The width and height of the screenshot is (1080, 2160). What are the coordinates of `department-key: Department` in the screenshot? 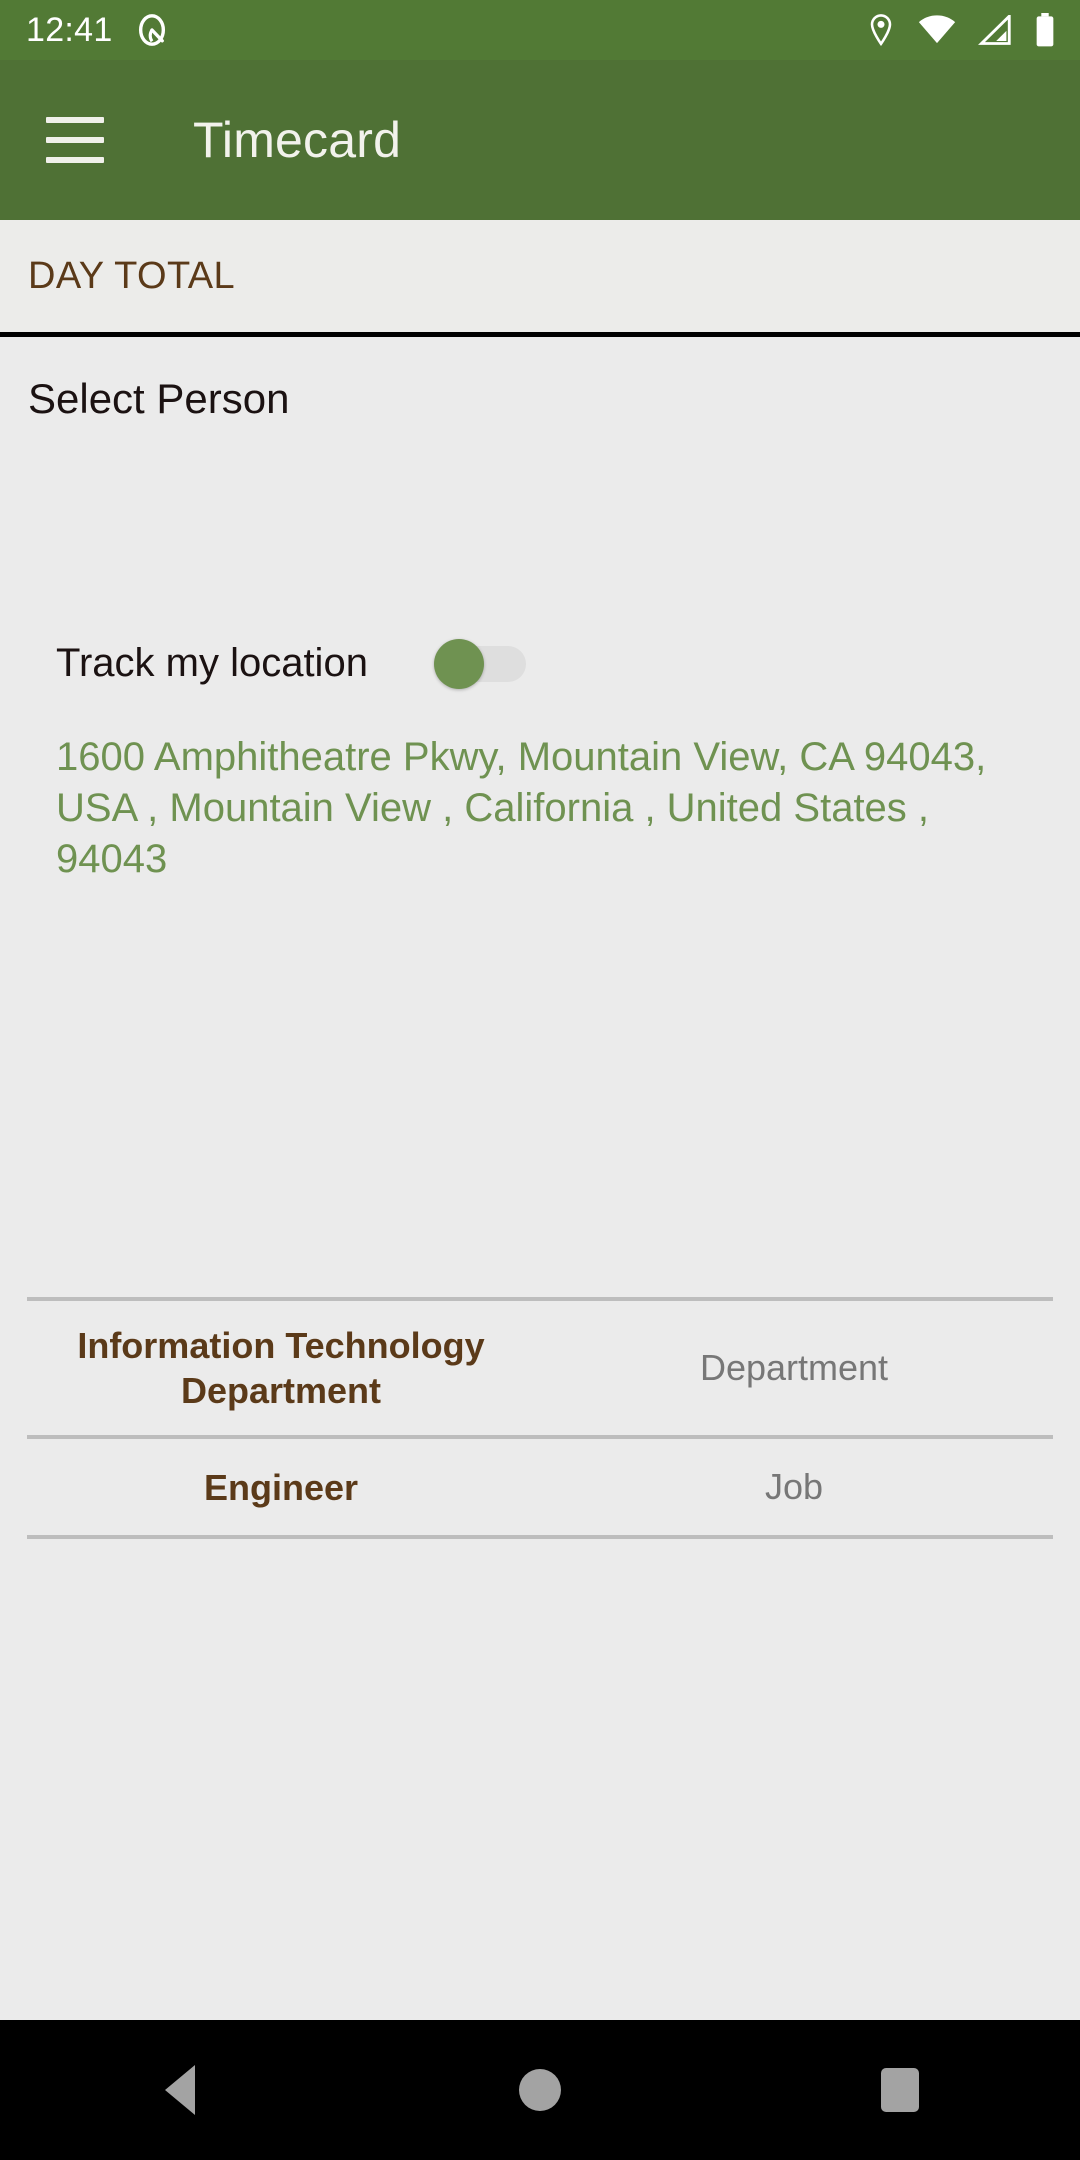 It's located at (794, 1367).